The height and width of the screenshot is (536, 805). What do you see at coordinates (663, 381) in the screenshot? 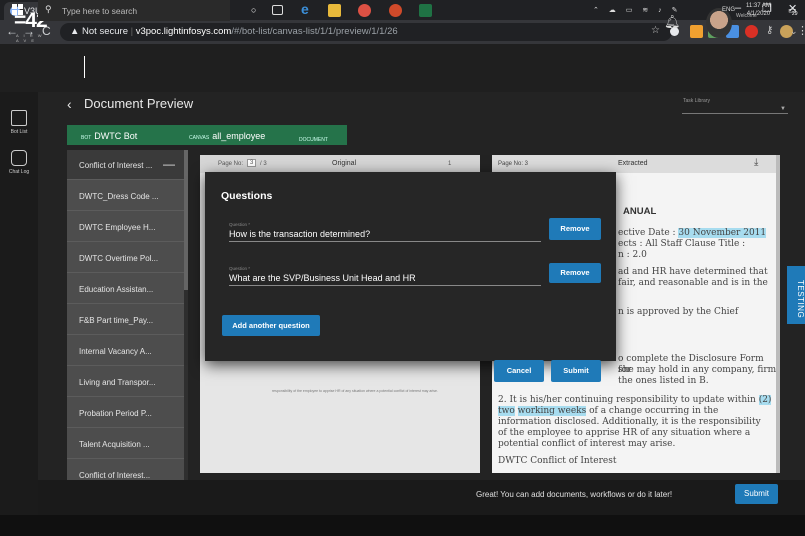
I see `extracted-line-9: the ones listed in B.` at bounding box center [663, 381].